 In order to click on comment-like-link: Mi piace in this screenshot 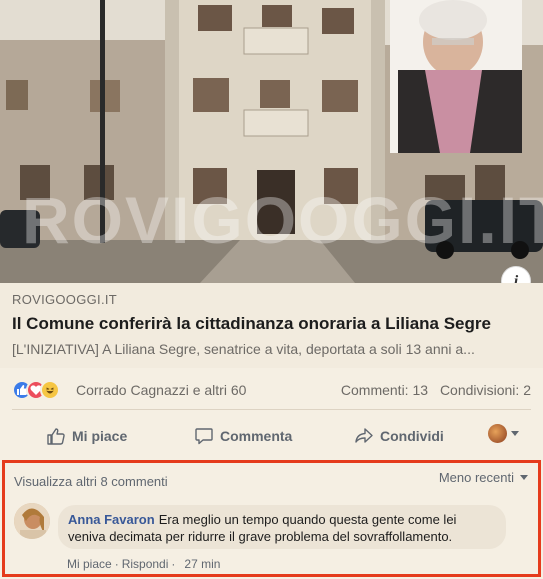, I will do `click(89, 564)`.